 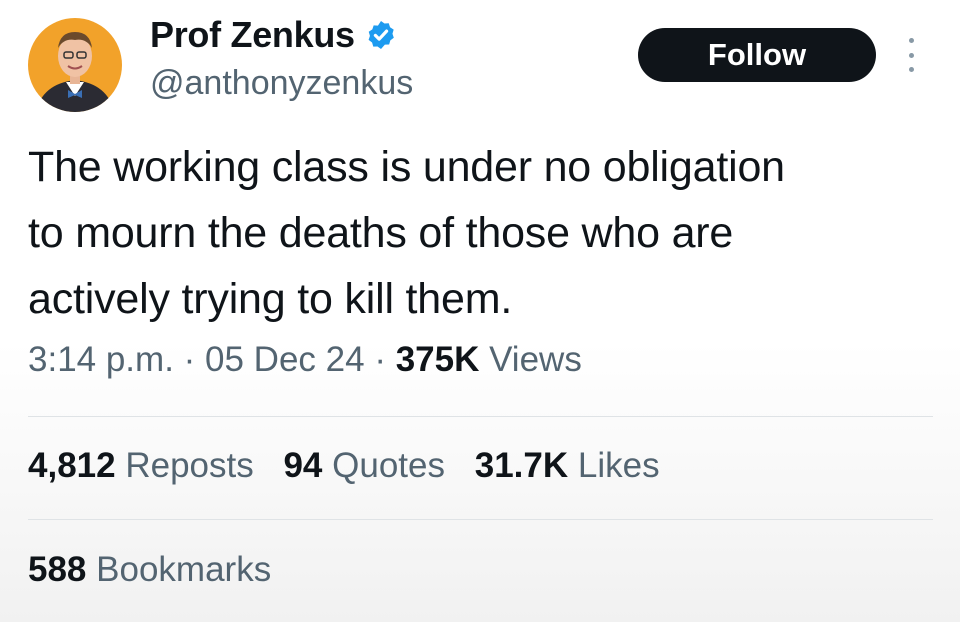 I want to click on follow-button: Follow, so click(x=757, y=55).